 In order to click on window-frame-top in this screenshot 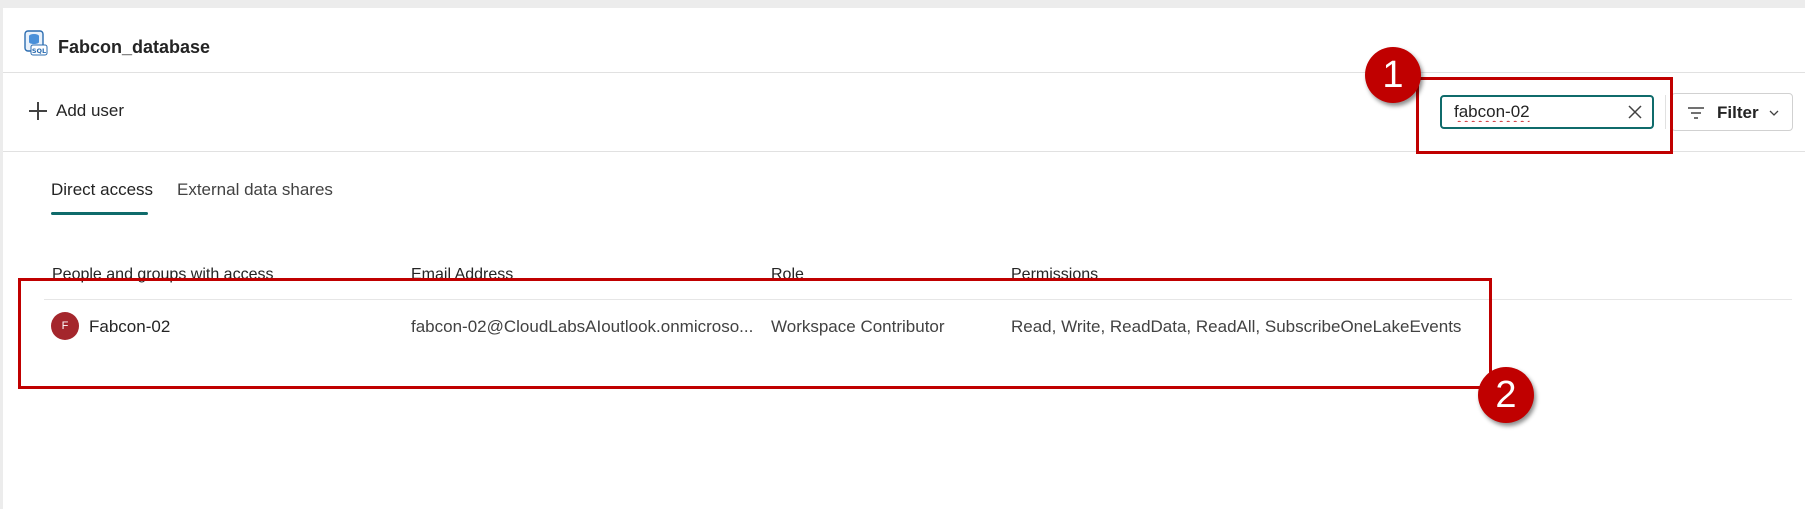, I will do `click(902, 4)`.